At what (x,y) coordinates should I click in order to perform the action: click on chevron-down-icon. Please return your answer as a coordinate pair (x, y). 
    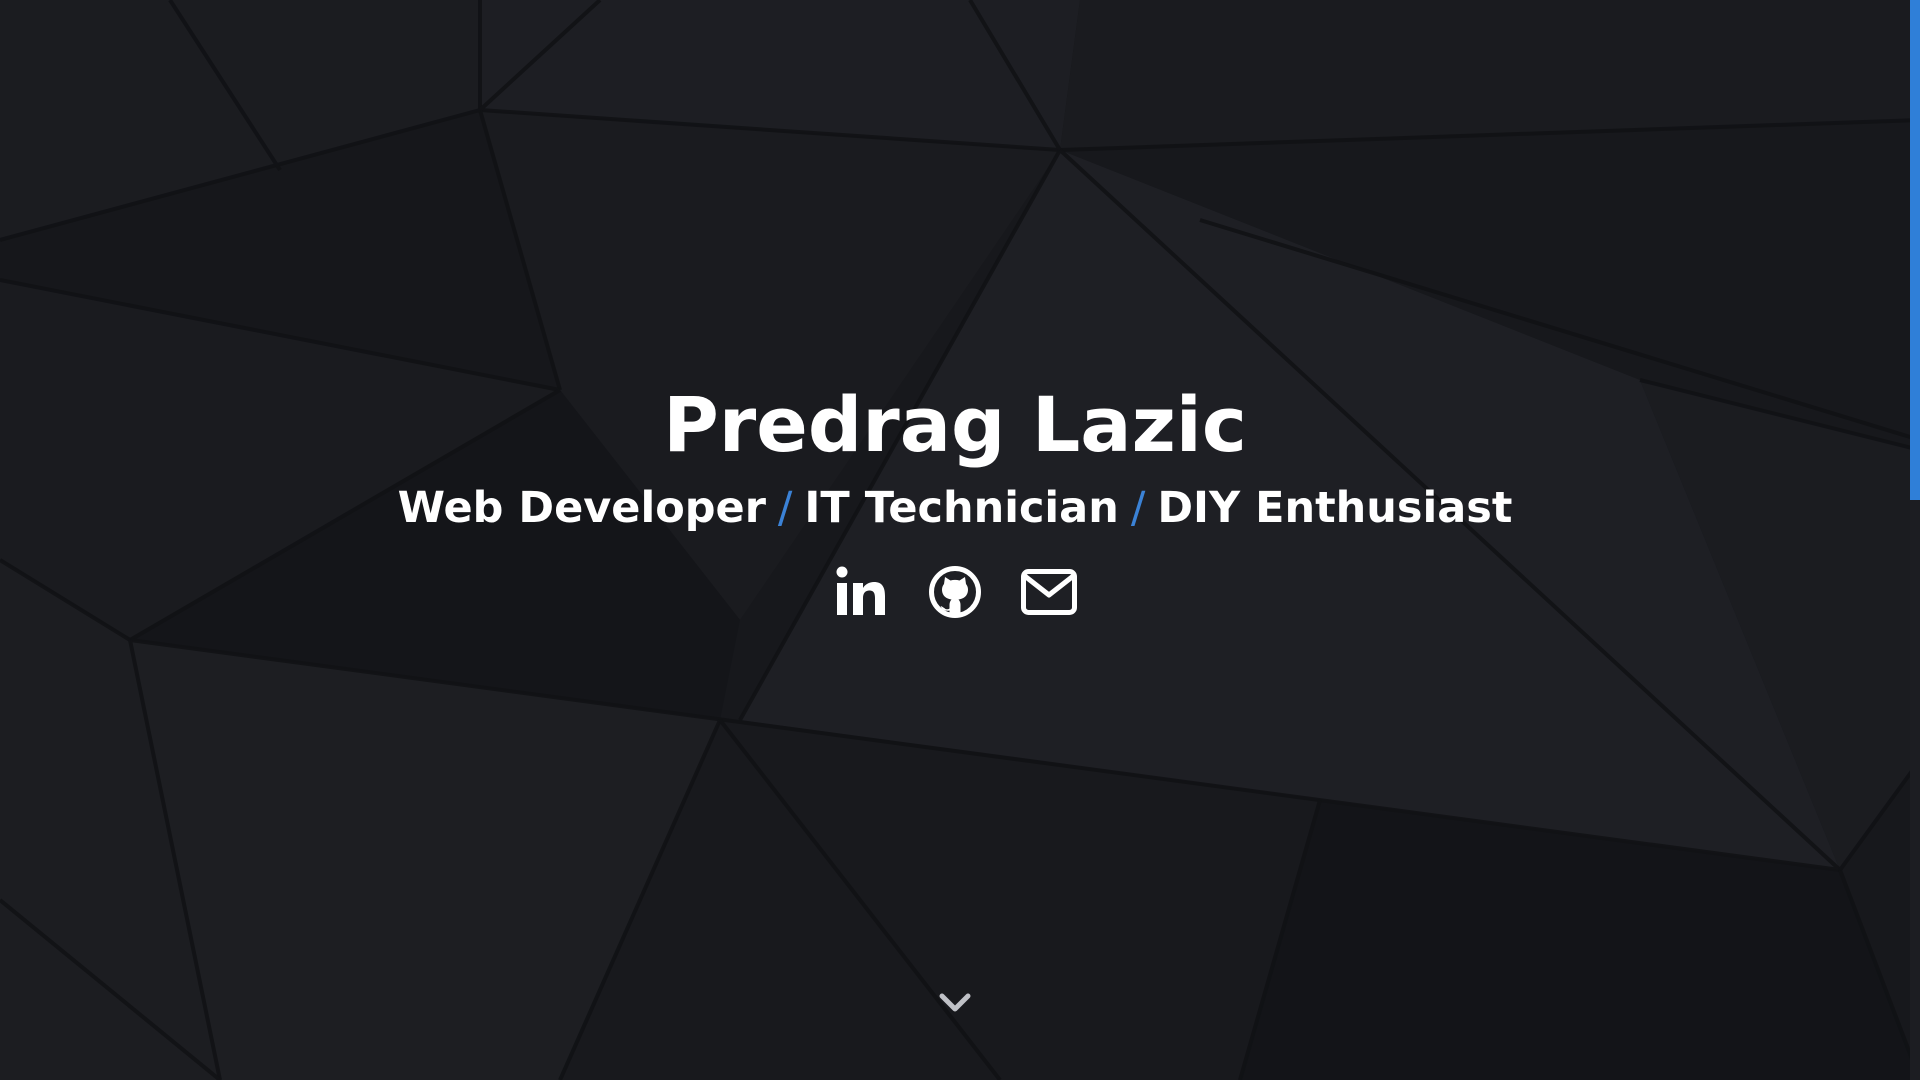
    Looking at the image, I should click on (955, 1002).